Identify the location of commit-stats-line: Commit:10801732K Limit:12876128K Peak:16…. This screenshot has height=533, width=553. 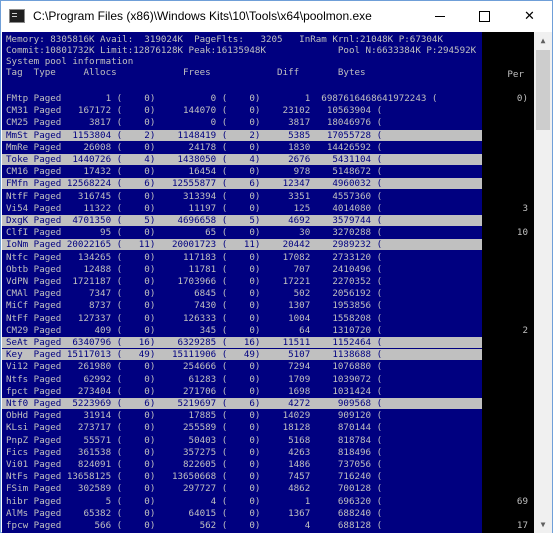
(241, 50).